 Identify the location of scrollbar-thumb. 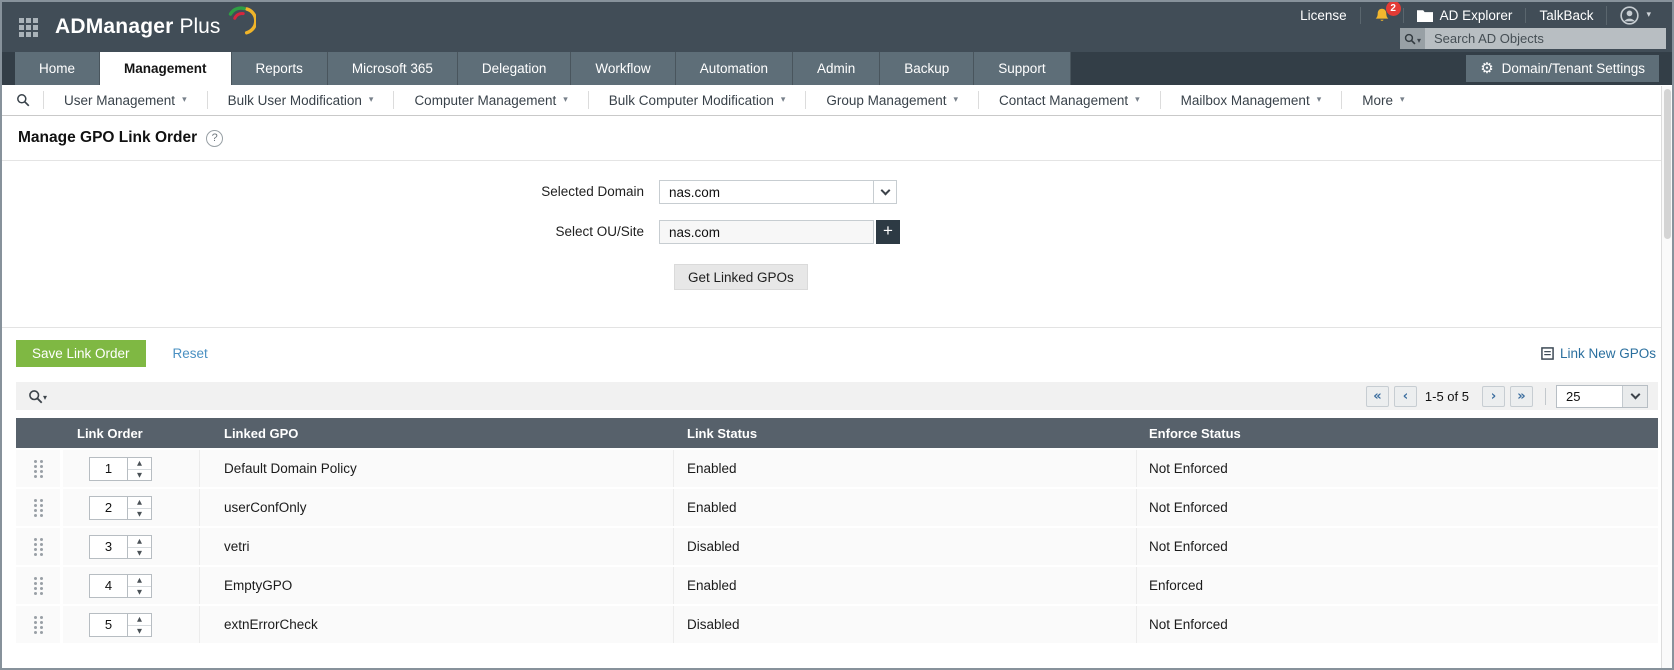
(1667, 164).